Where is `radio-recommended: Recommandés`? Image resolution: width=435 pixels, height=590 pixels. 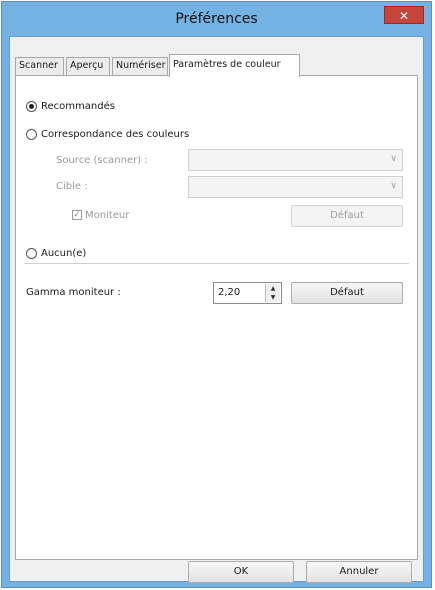
radio-recommended: Recommandés is located at coordinates (70, 106).